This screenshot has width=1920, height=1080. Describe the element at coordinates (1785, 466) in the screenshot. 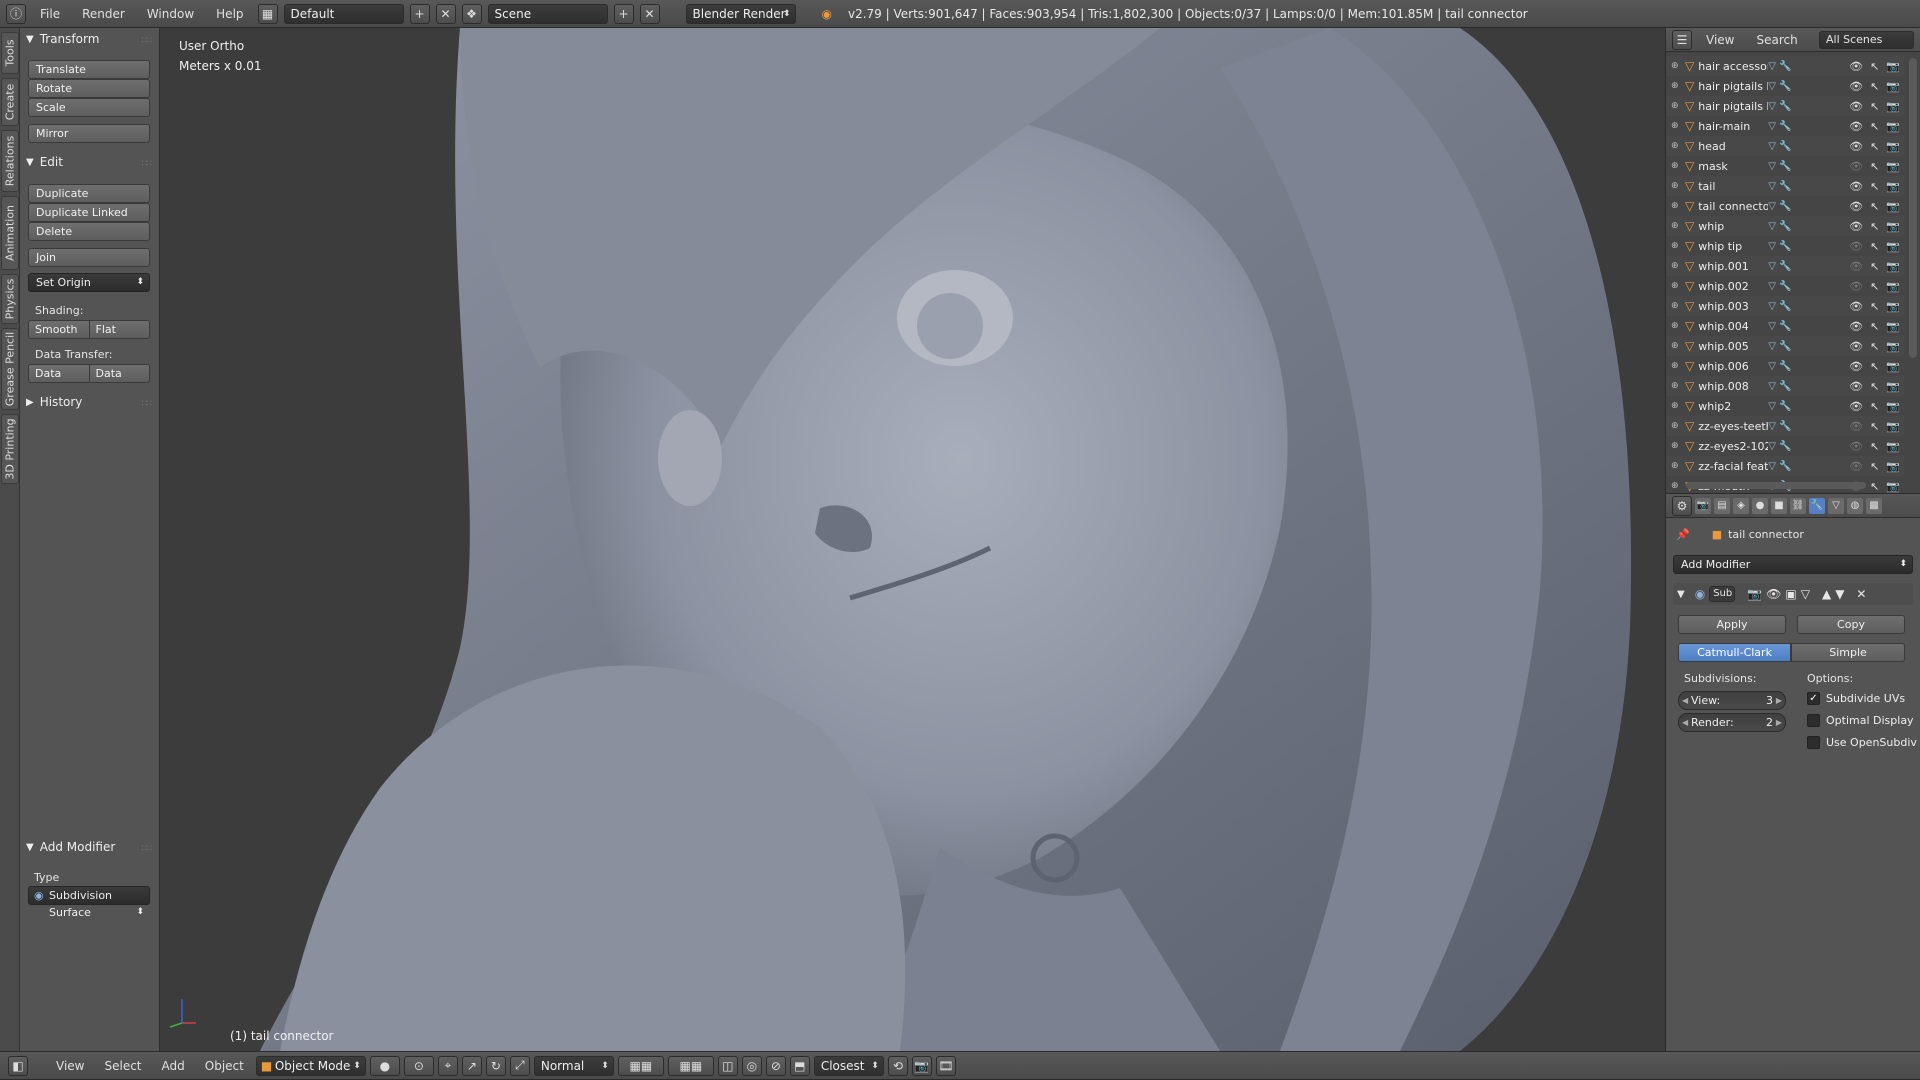

I see `outliner-row: ⊕▽zz-facial features▽ 🔧 👁 ↖ 📷` at that location.